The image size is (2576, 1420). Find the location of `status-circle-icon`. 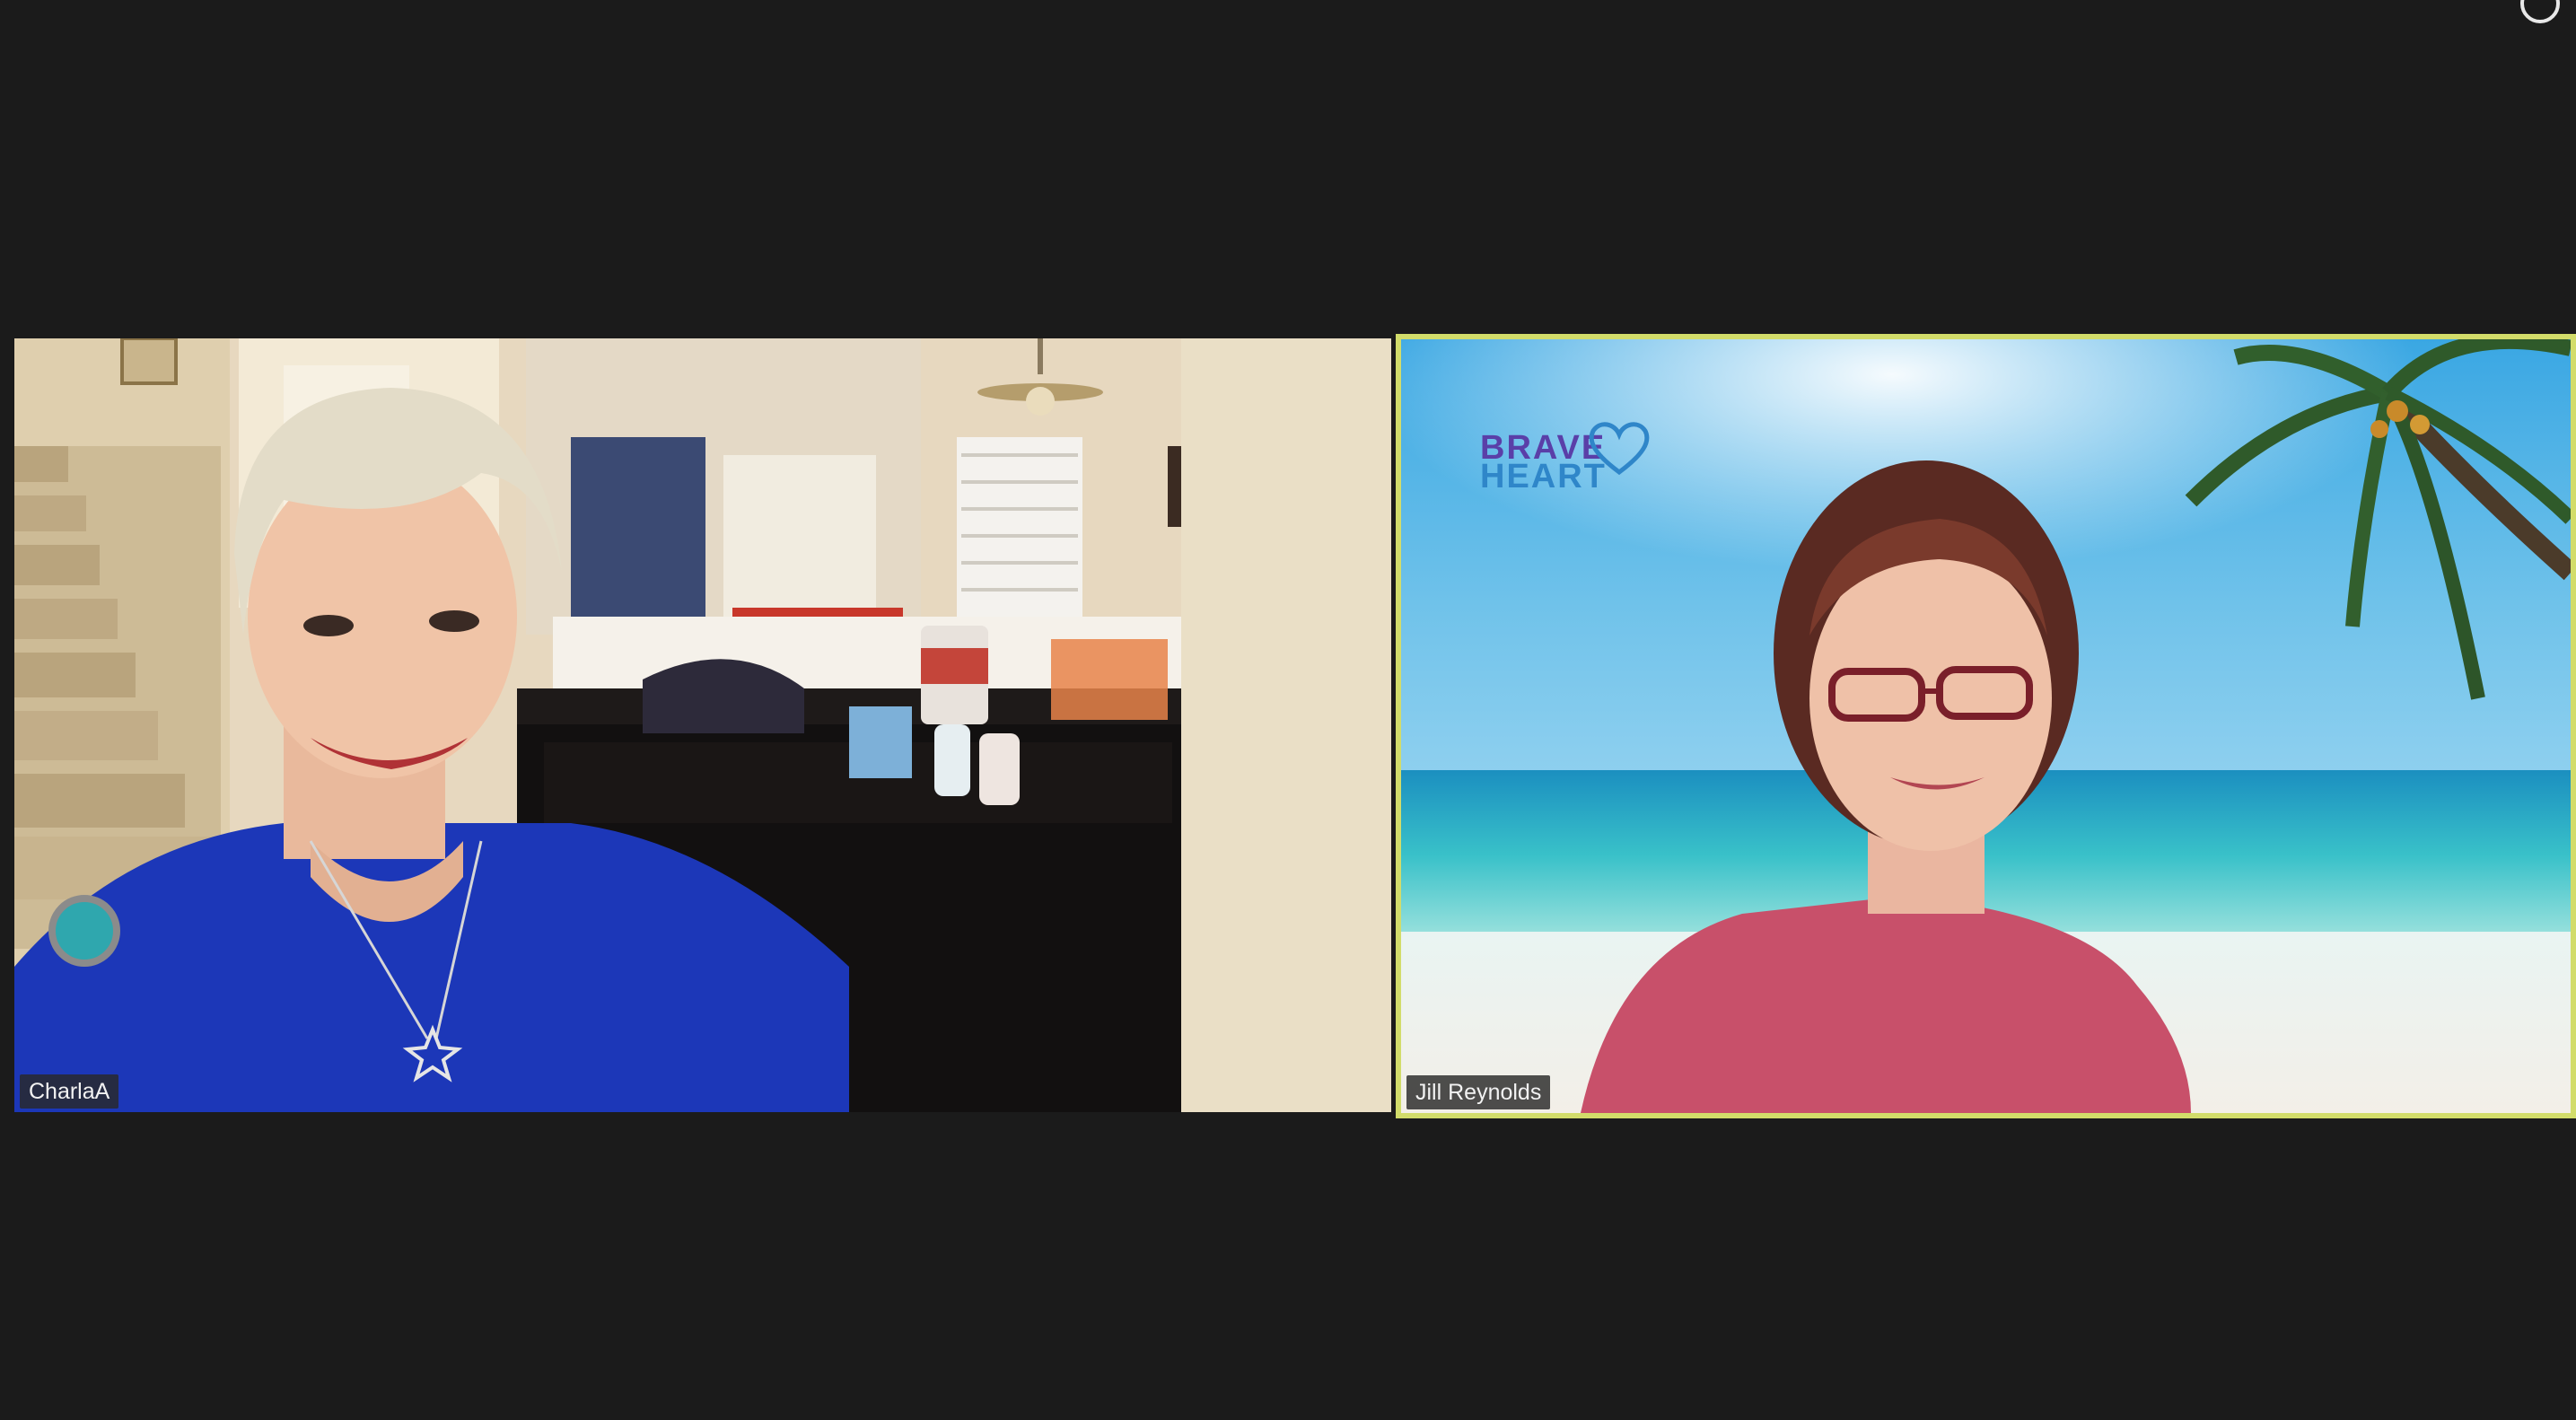

status-circle-icon is located at coordinates (2540, 11).